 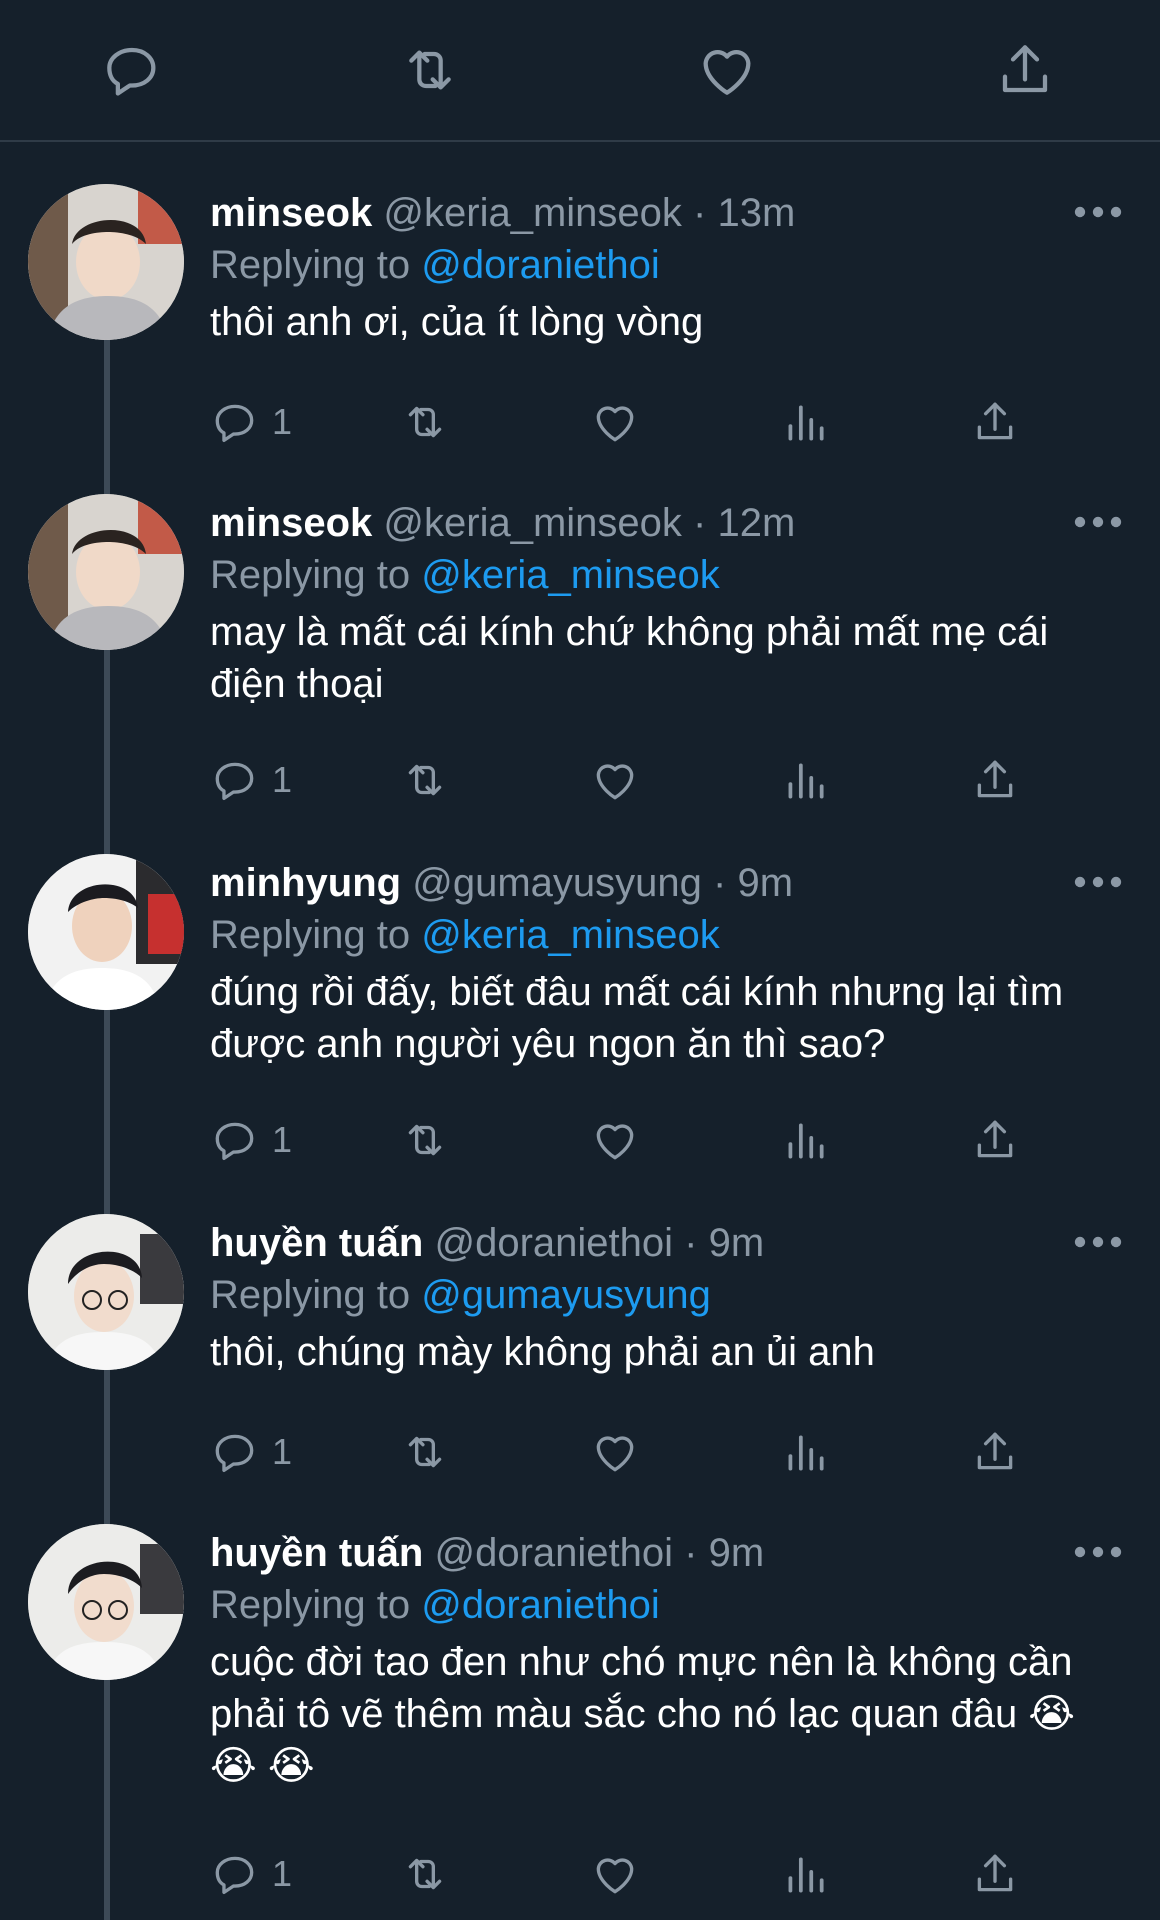 I want to click on main-tweet-action-bar, so click(x=580, y=71).